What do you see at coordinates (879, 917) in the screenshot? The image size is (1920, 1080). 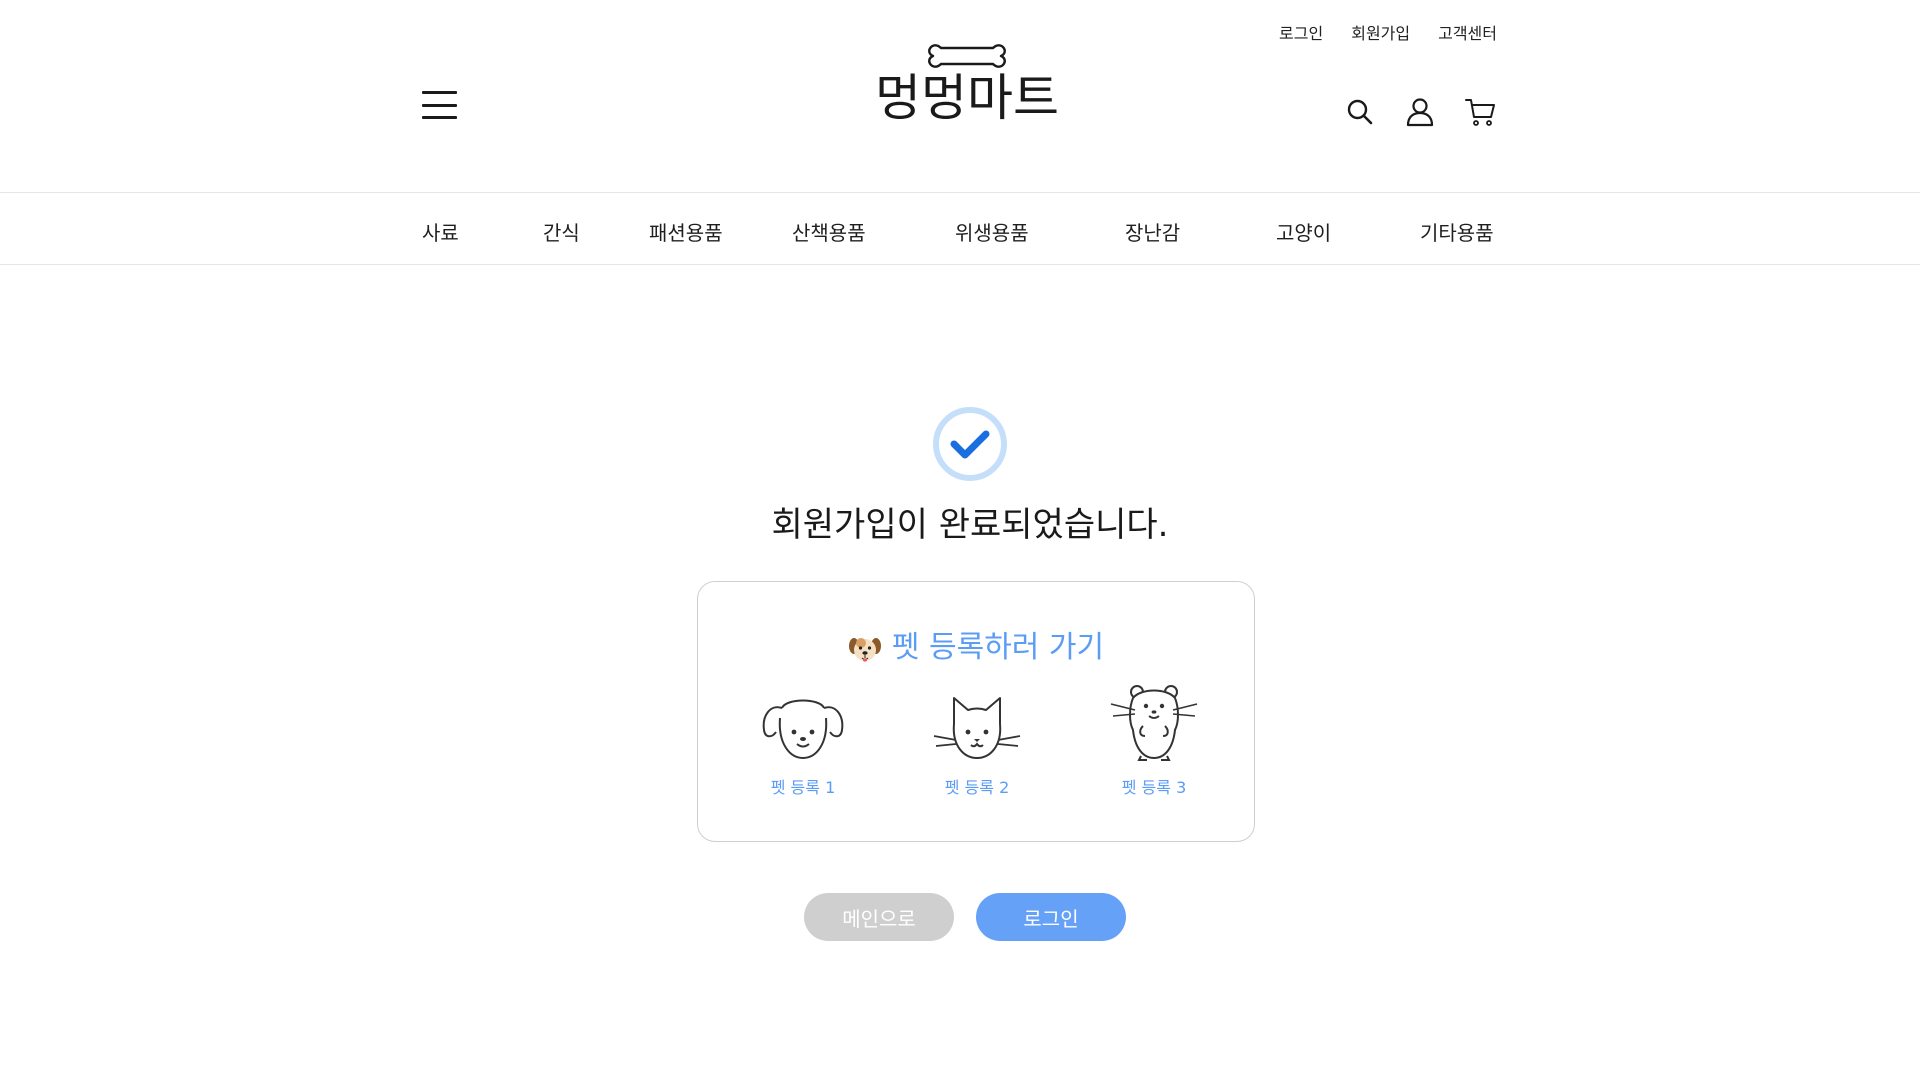 I see `go-main-button: 메인으로` at bounding box center [879, 917].